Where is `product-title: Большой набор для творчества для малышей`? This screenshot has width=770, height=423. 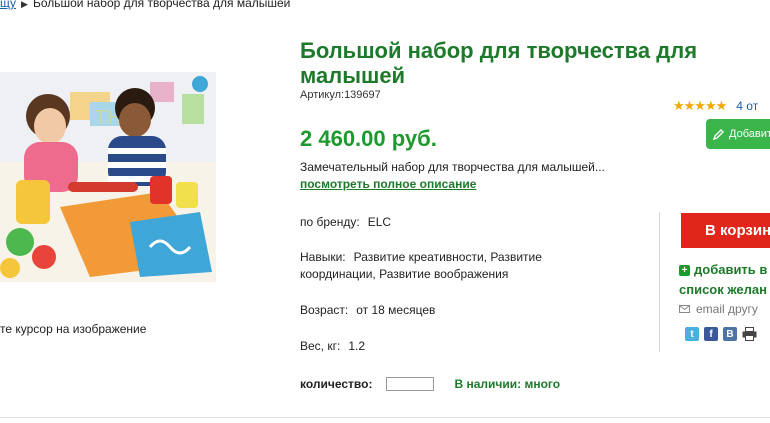 product-title: Большой набор для творчества для малышей is located at coordinates (499, 63).